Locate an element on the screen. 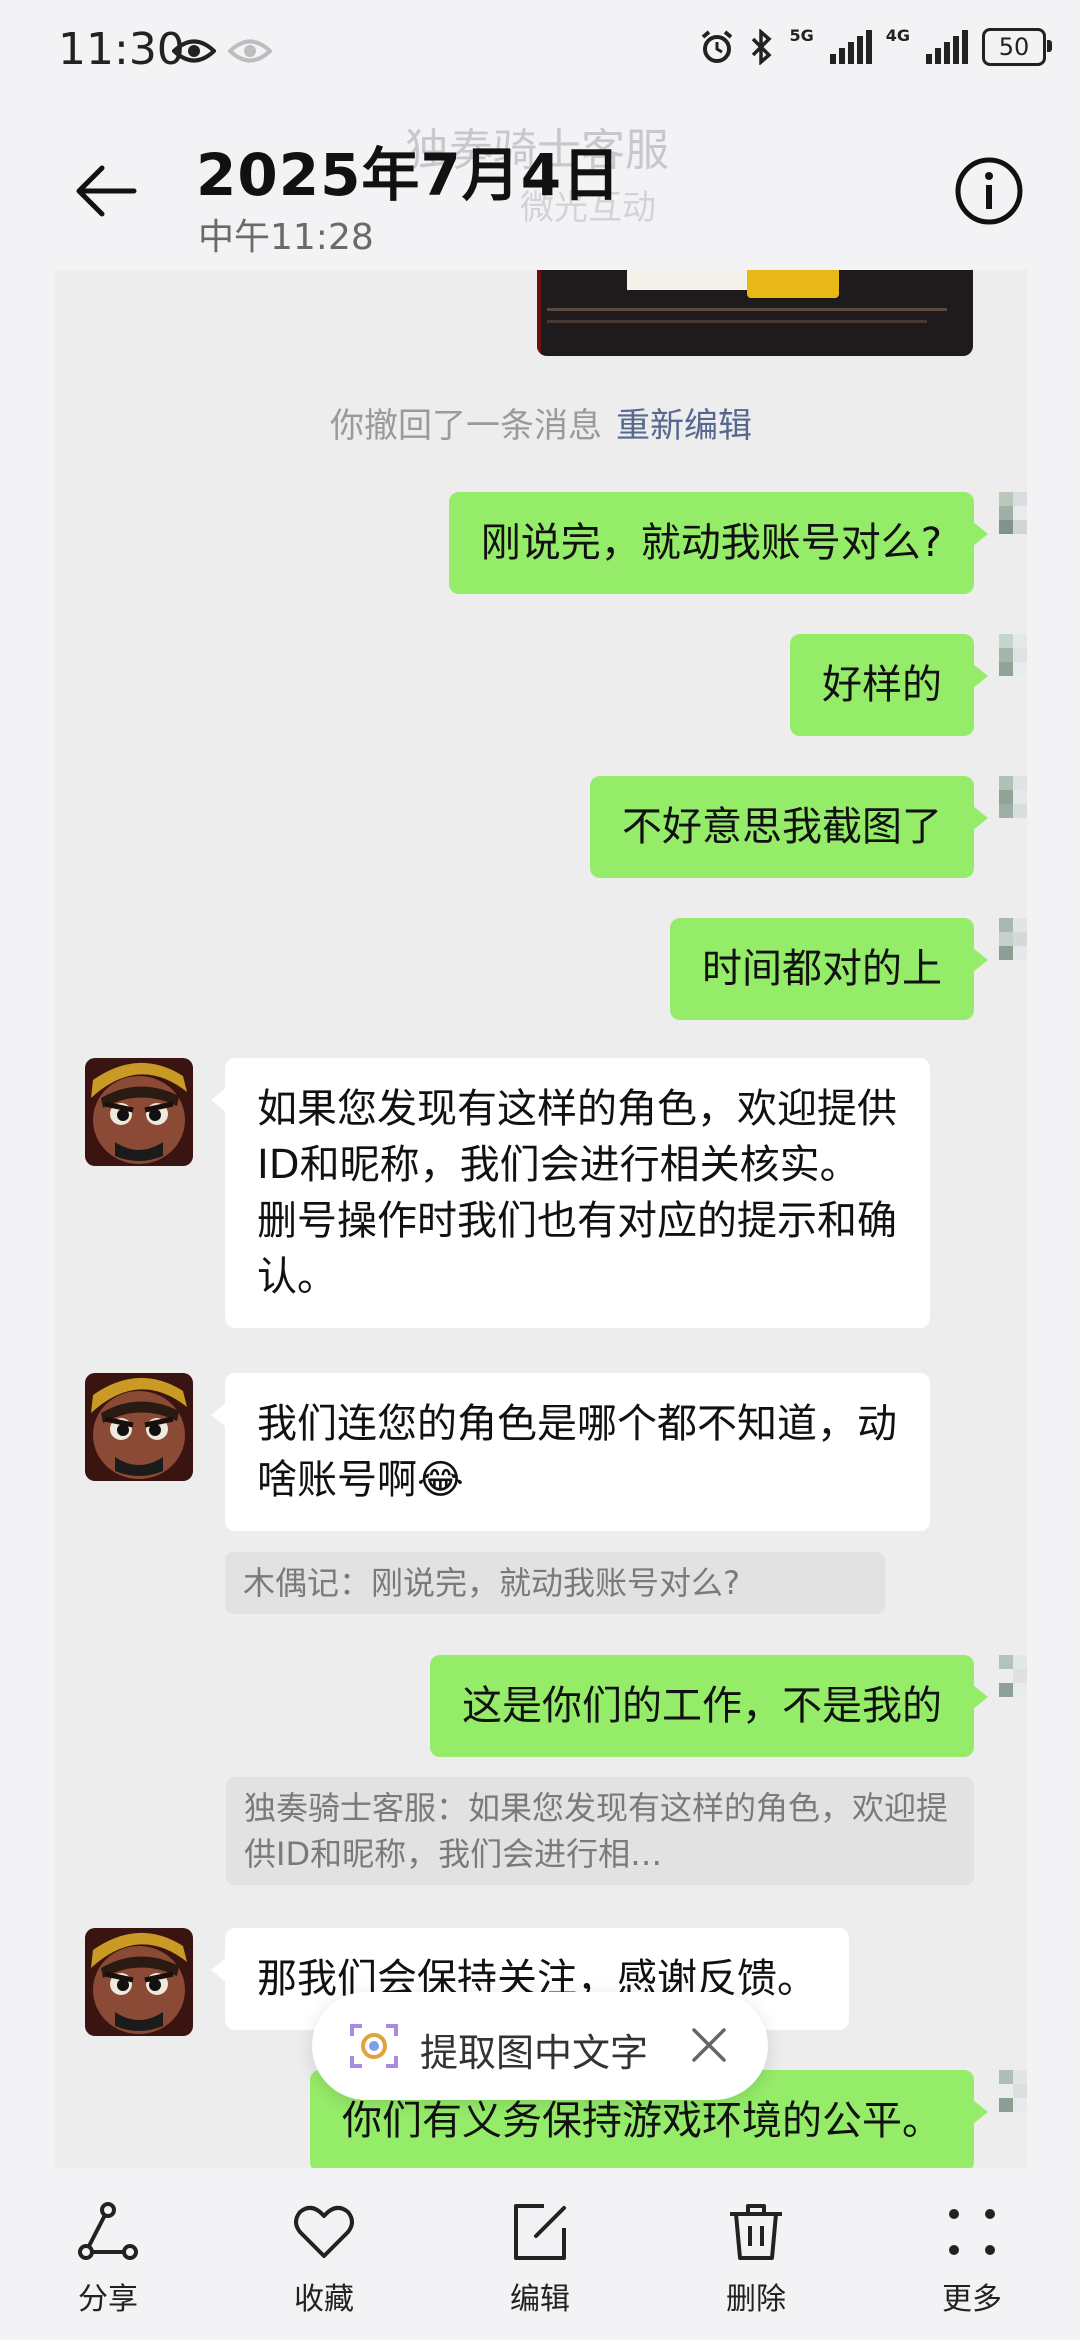 This screenshot has width=1080, height=2340. bottom-toolbar: 分享 收藏 编辑 删除 更多 is located at coordinates (540, 2254).